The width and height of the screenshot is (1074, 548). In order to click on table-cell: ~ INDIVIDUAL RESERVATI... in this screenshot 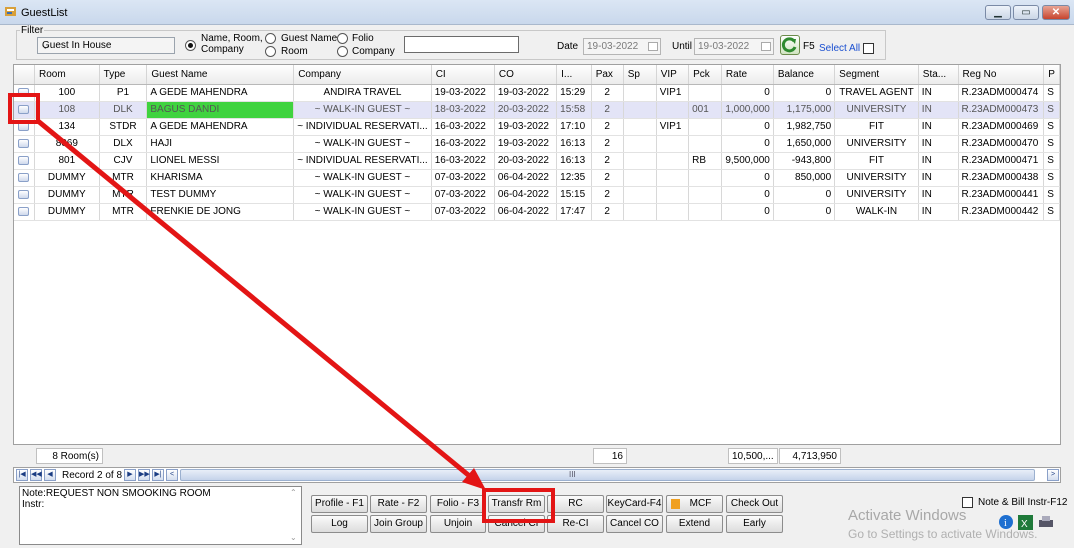, I will do `click(362, 127)`.